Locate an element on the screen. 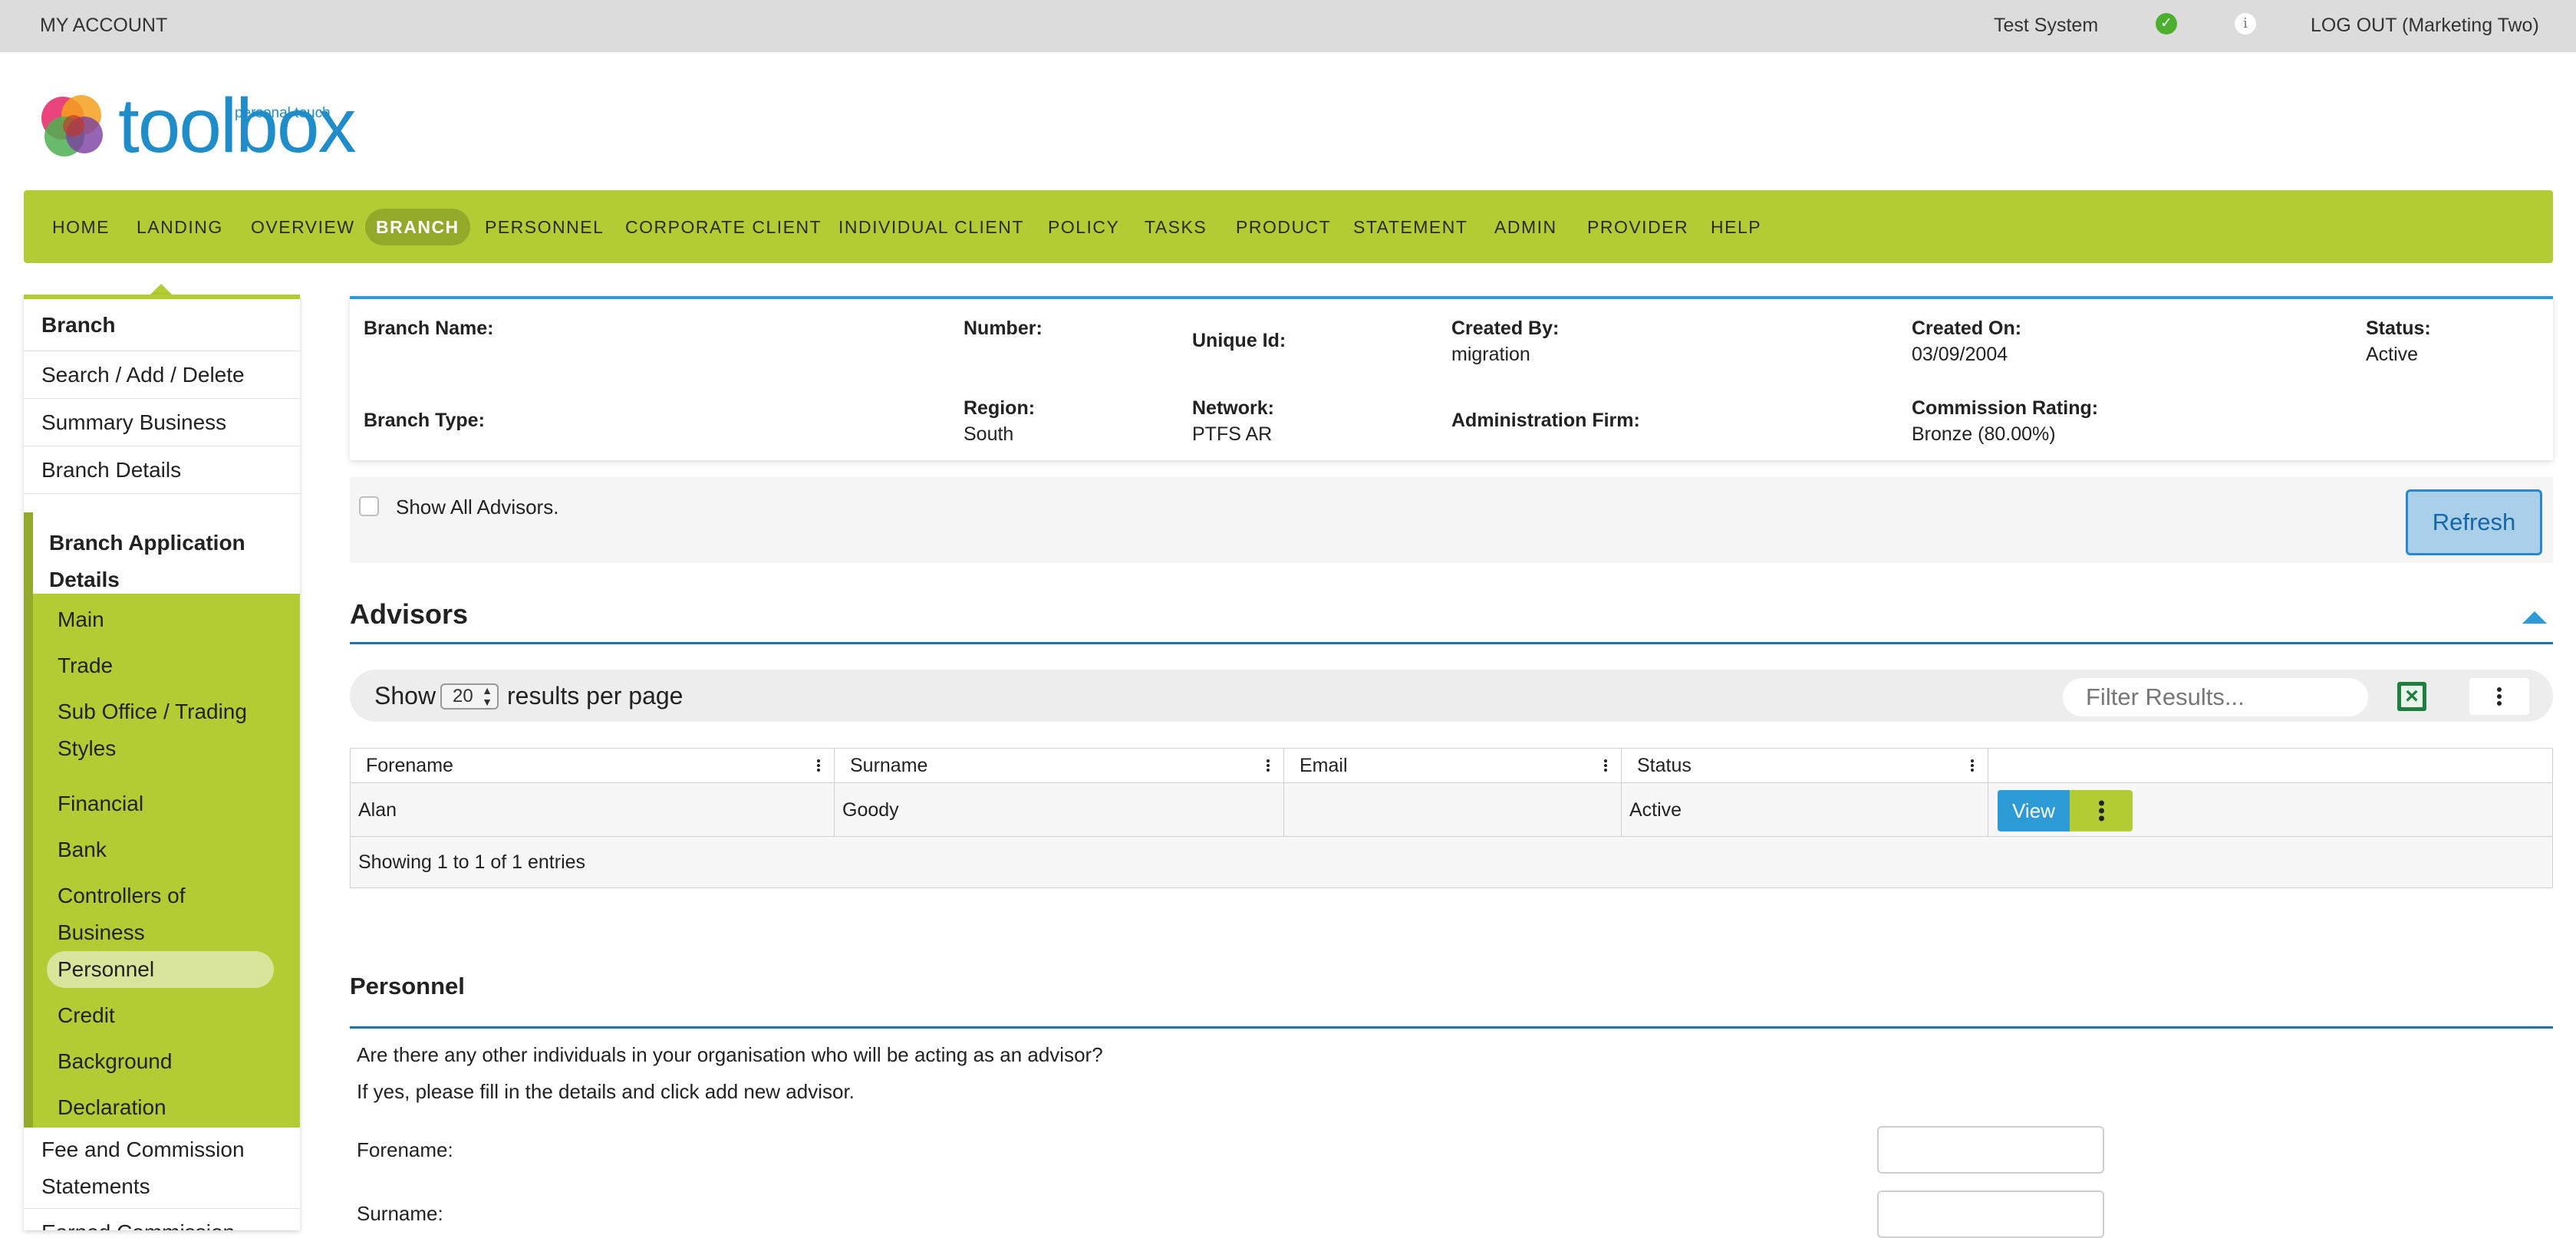 This screenshot has height=1238, width=2576. column-header-label: Surname is located at coordinates (889, 765).